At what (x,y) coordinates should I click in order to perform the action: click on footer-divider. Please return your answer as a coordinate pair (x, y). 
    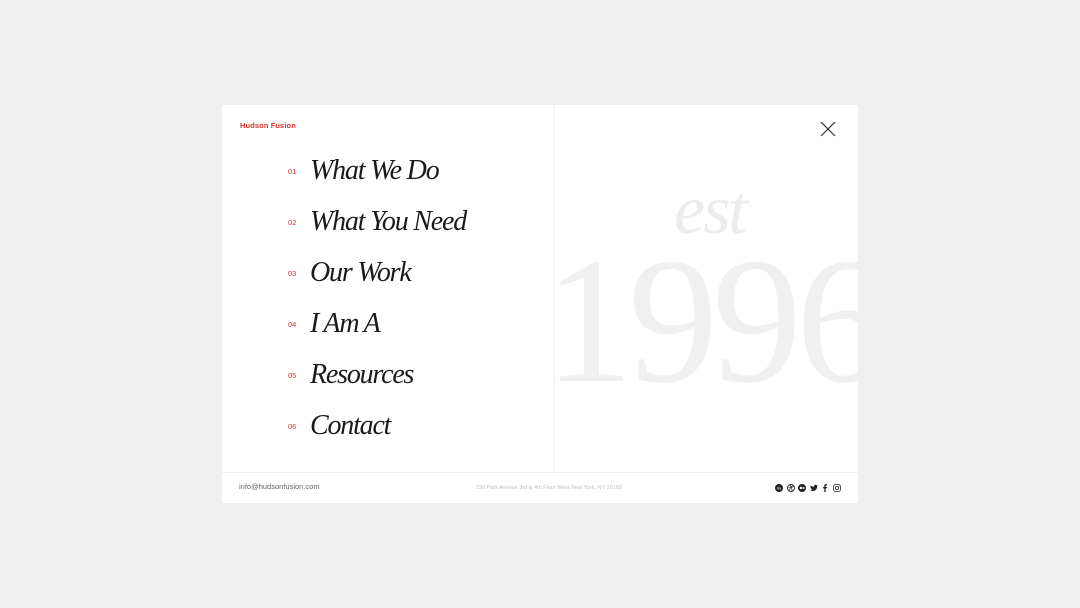
    Looking at the image, I should click on (540, 472).